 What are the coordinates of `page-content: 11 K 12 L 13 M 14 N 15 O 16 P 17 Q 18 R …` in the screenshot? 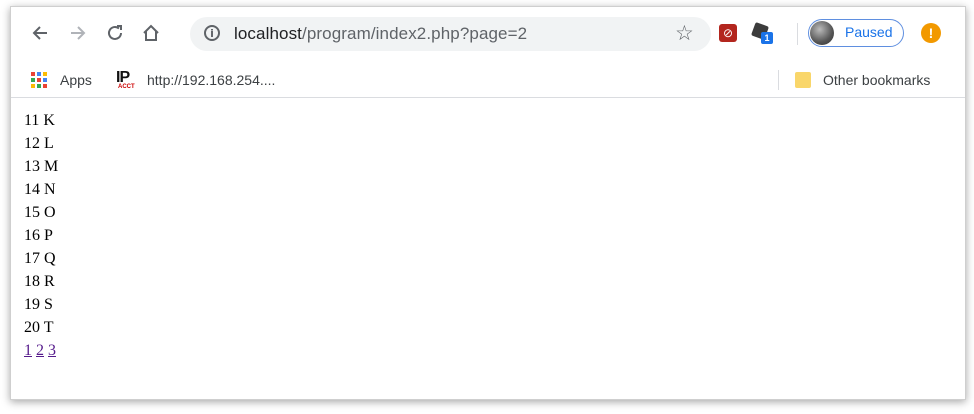 It's located at (41, 235).